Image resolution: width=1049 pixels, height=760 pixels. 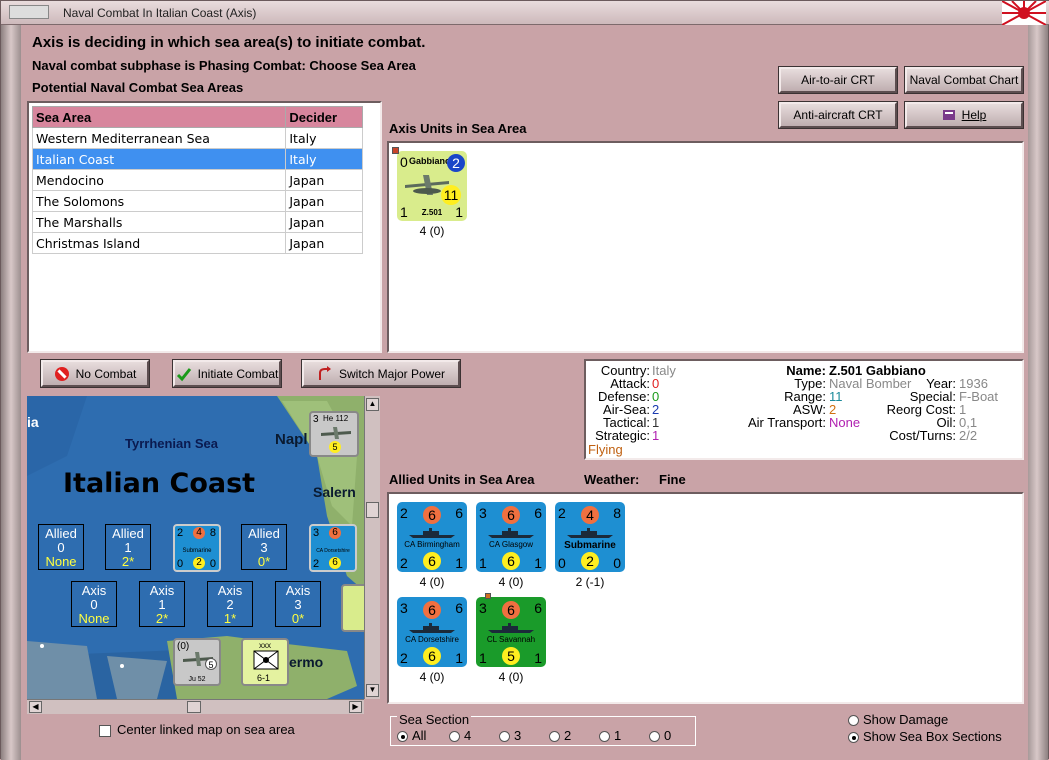 I want to click on scroll-up-icon: ▲, so click(x=372, y=404).